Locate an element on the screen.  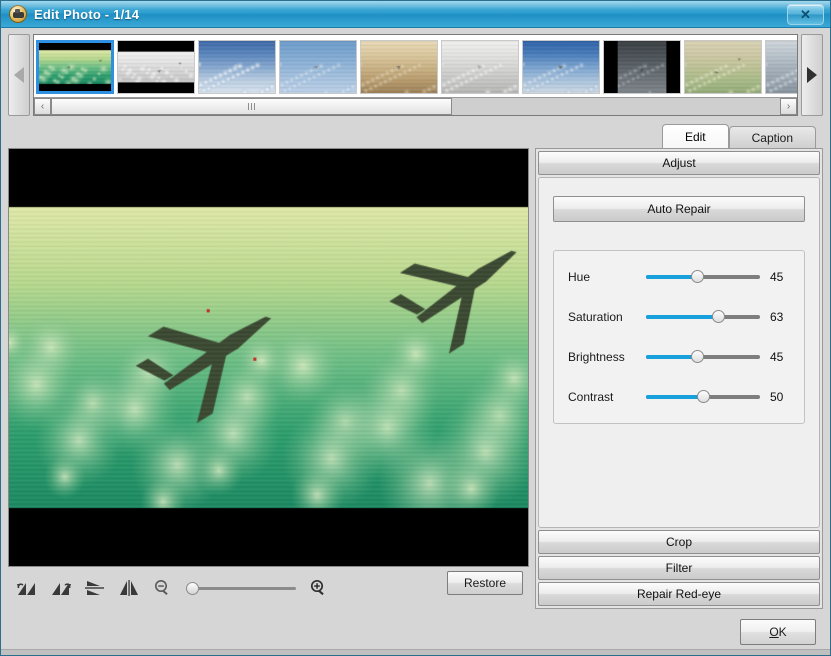
thumbnail-list is located at coordinates (415, 66).